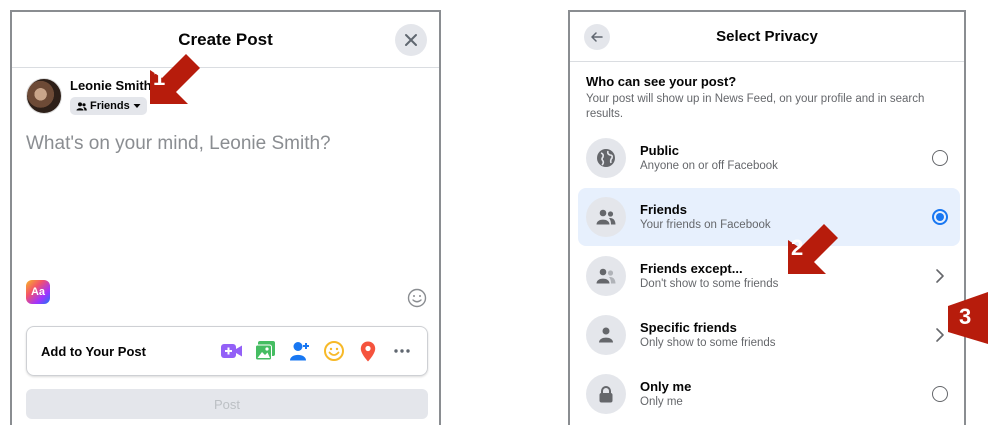  I want to click on dialog-title: Select Privacy, so click(767, 36).